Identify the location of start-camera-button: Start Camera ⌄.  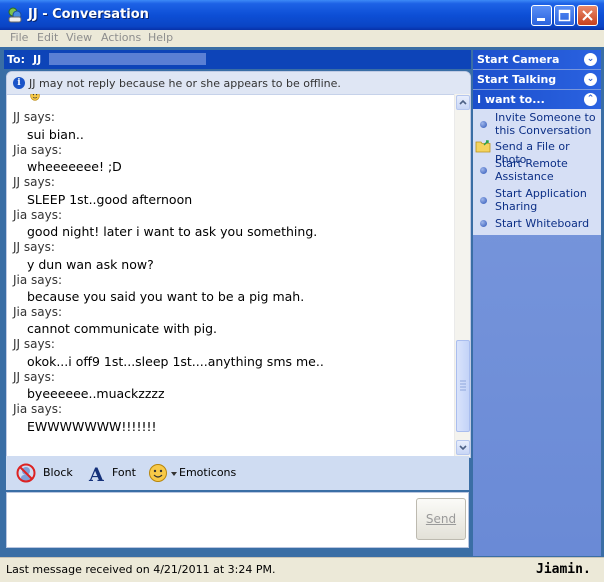
(537, 59).